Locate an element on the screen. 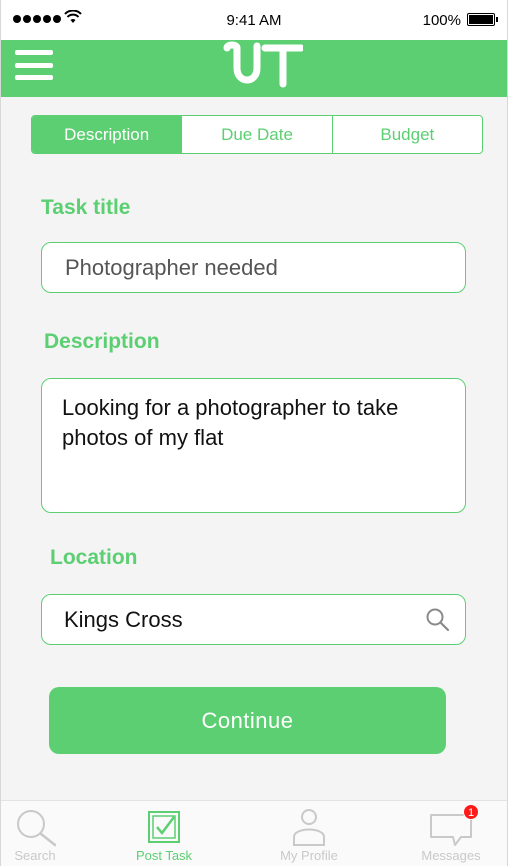  task-title-field is located at coordinates (253, 267).